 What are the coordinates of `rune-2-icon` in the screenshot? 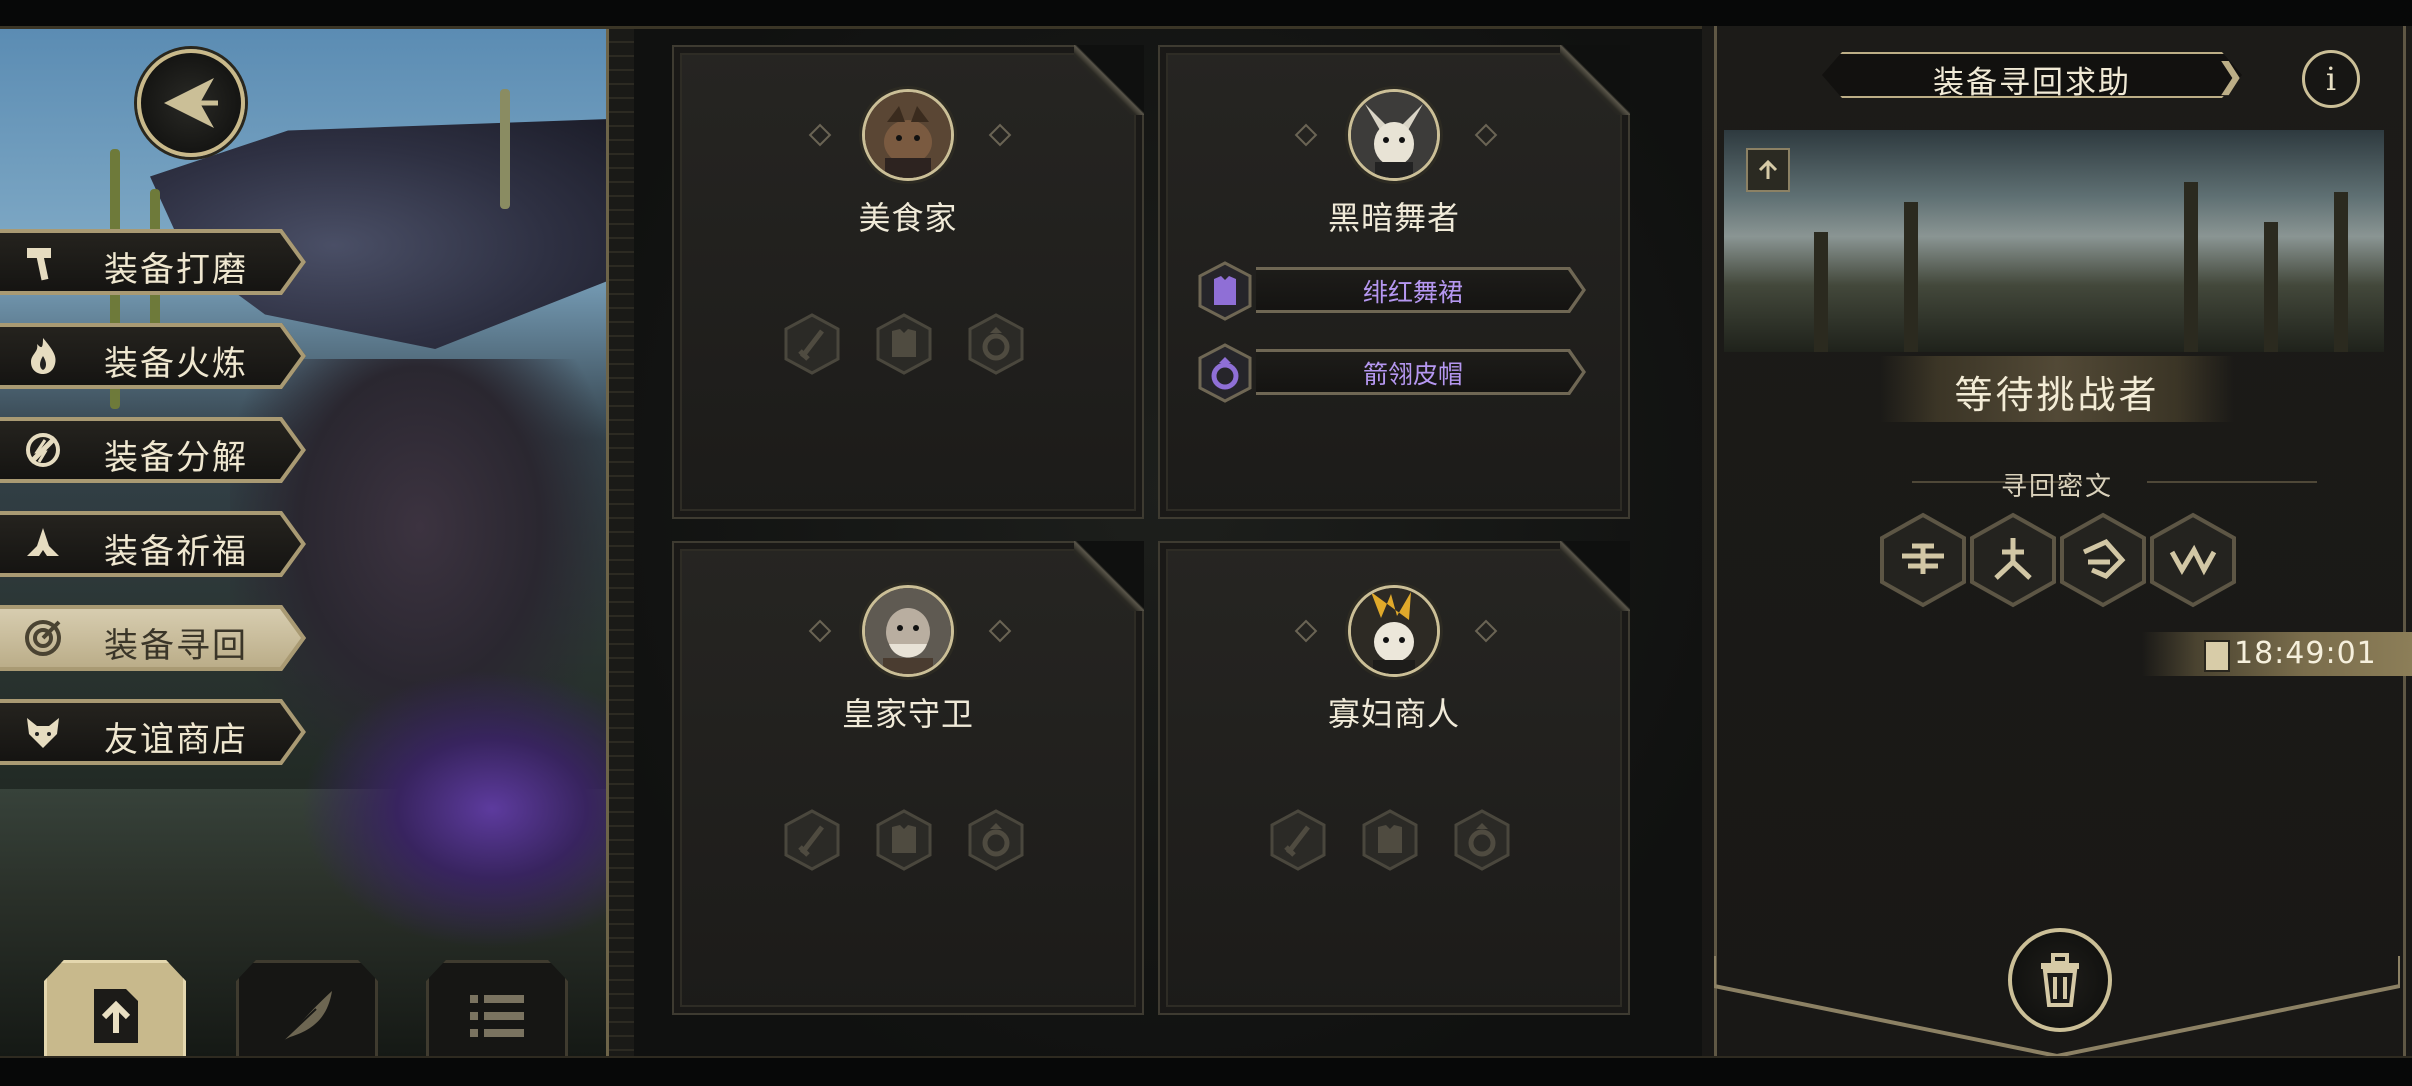 It's located at (2013, 560).